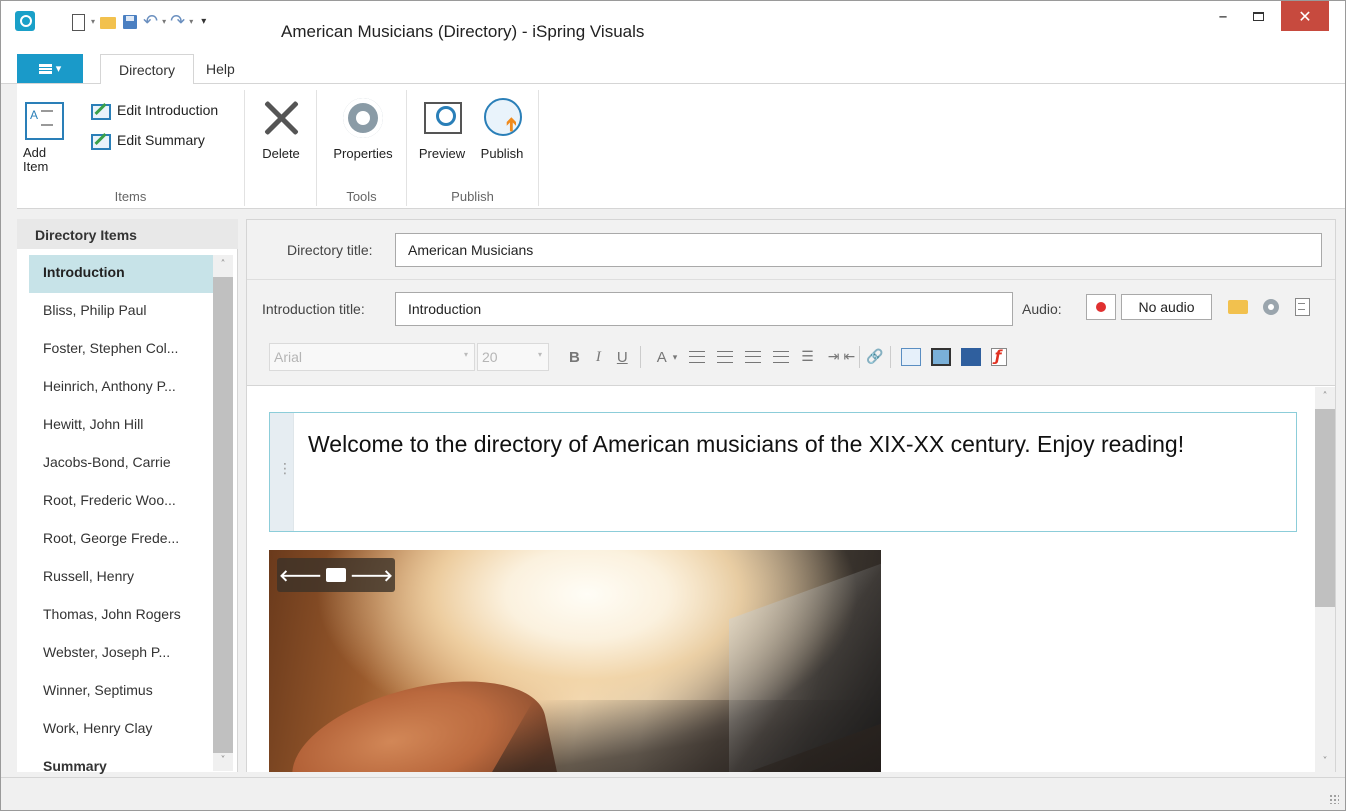  What do you see at coordinates (281, 118) in the screenshot?
I see `delete-x-icon` at bounding box center [281, 118].